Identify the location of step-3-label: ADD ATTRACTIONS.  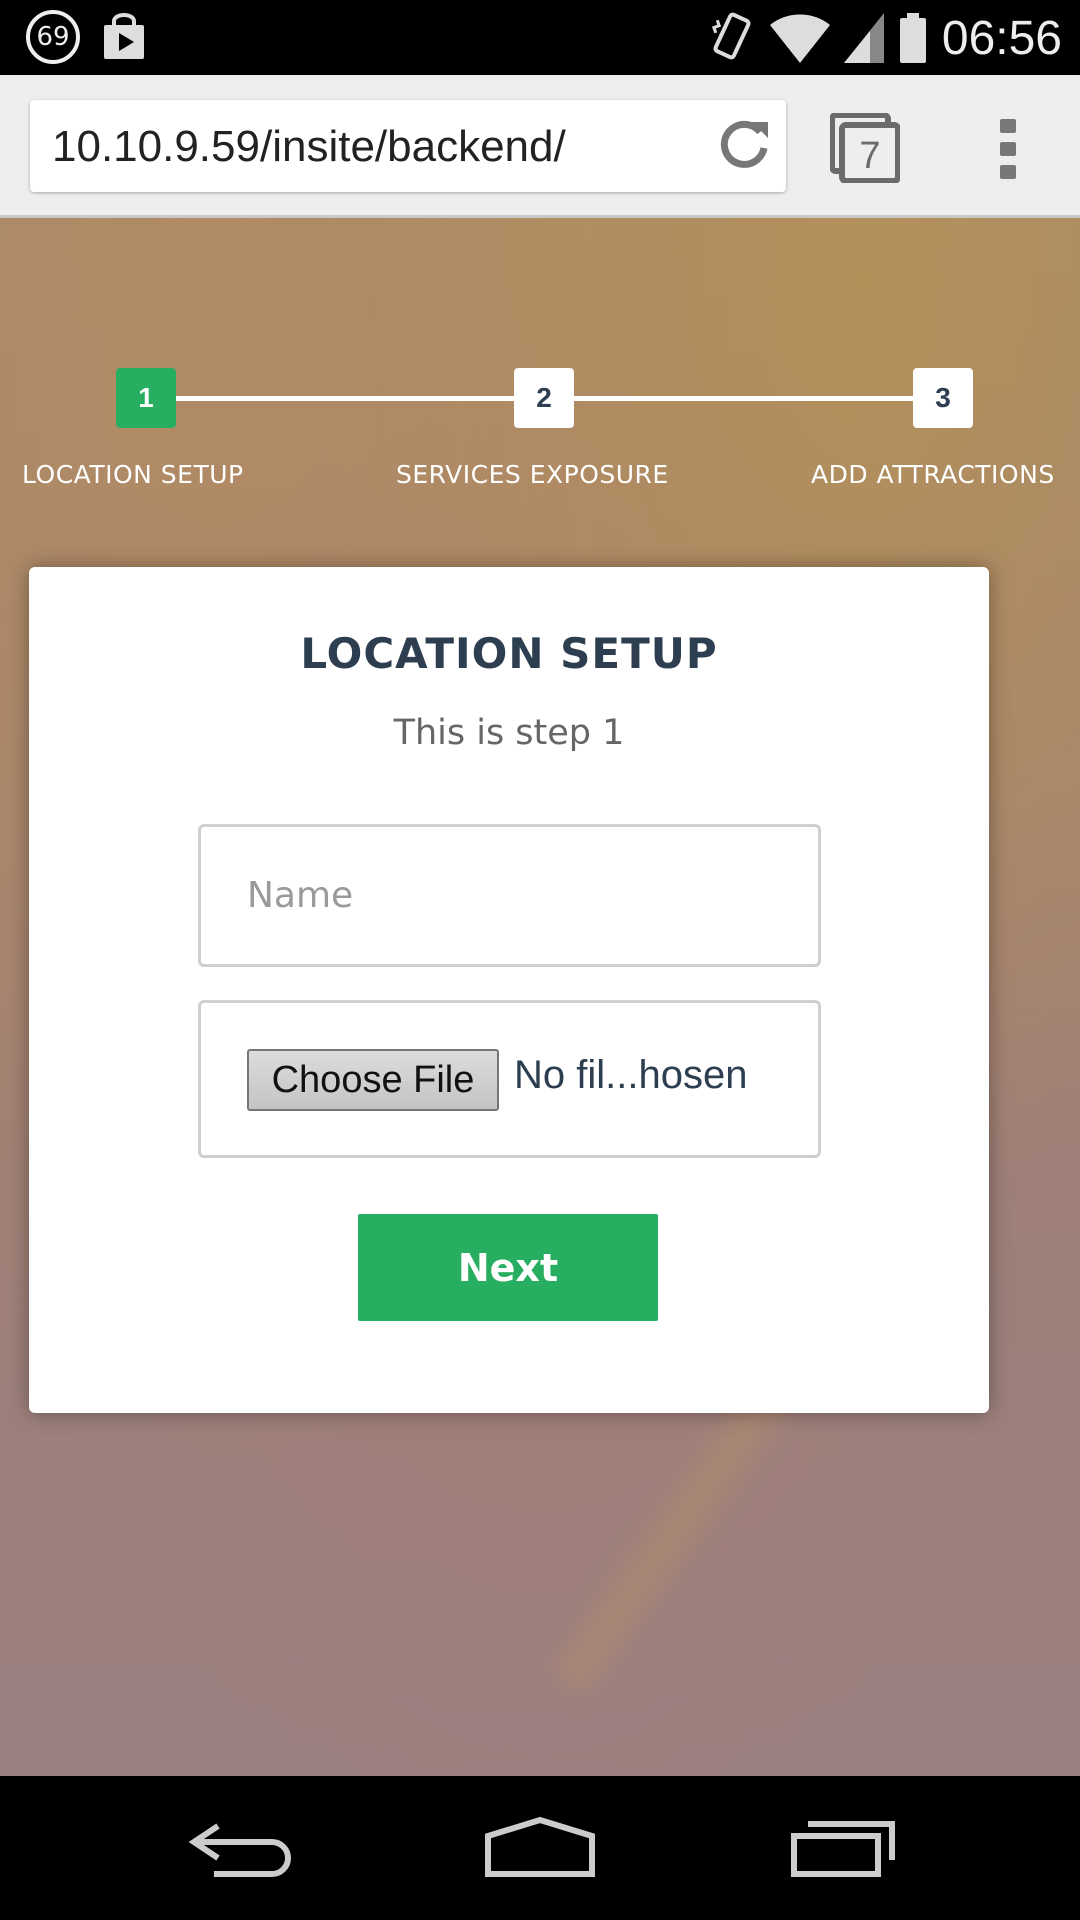
(933, 474).